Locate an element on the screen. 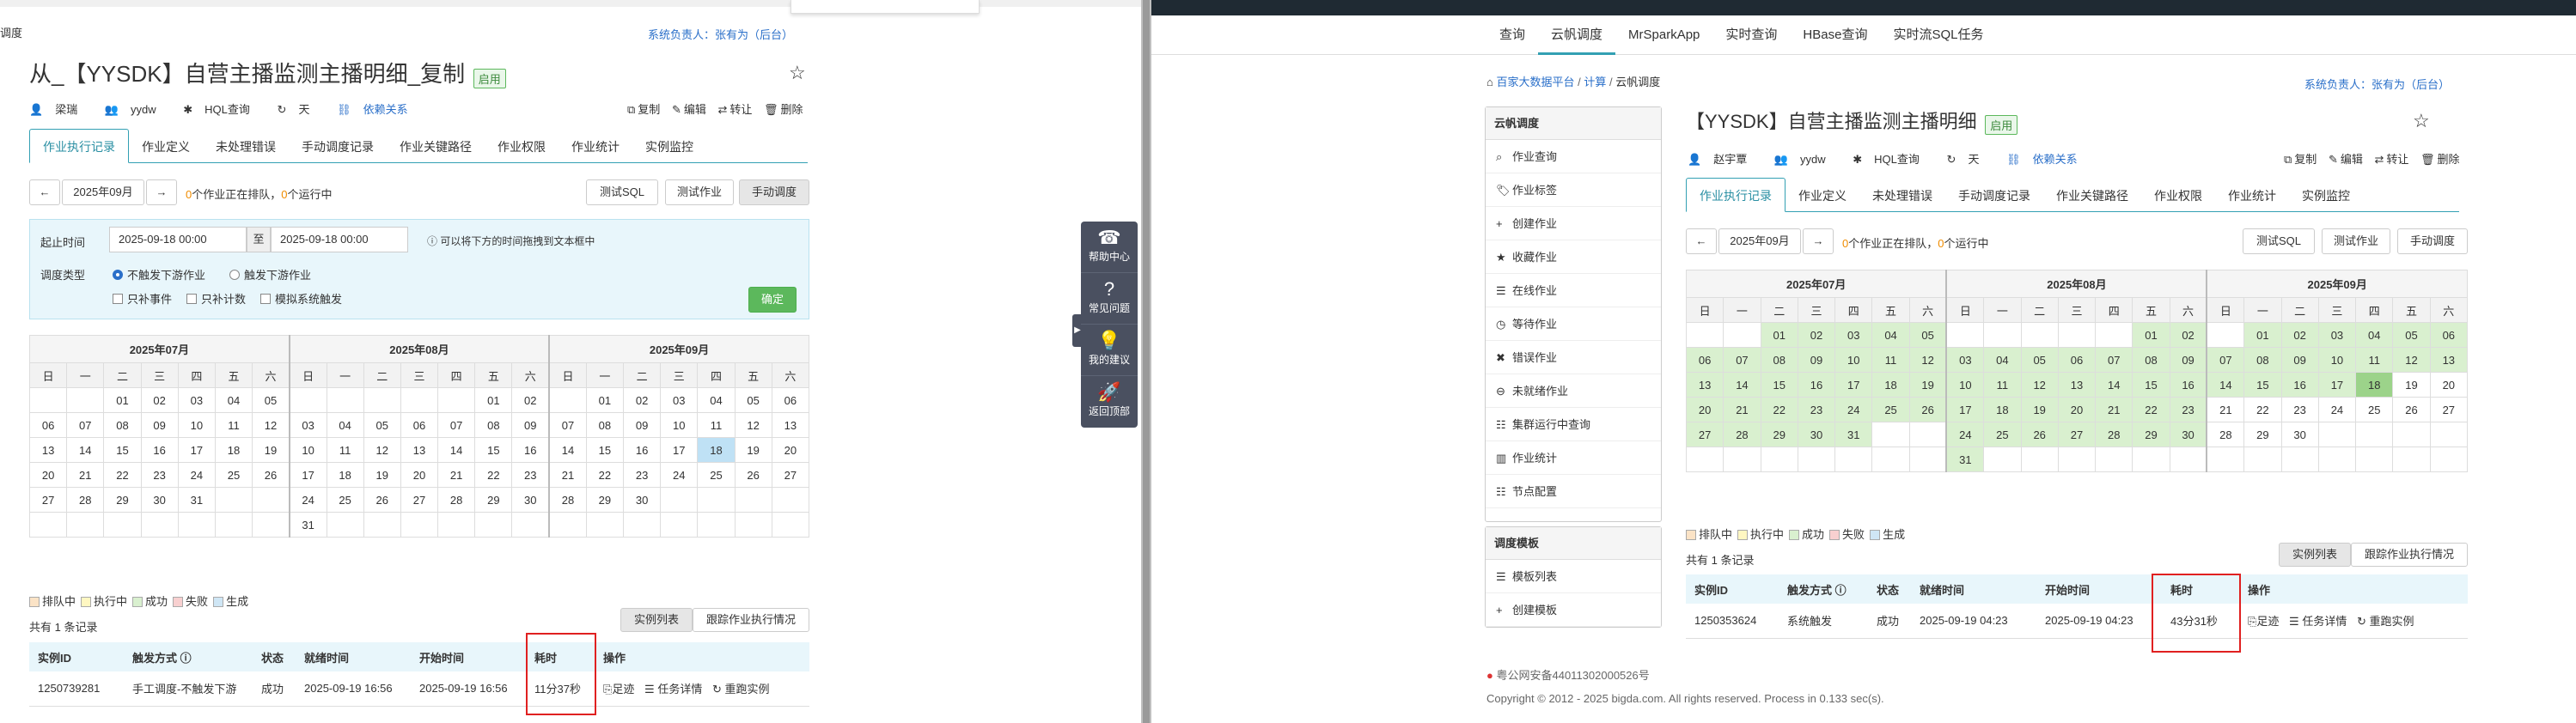 The height and width of the screenshot is (723, 2576). nav-item-4: HBase查询 is located at coordinates (1835, 35).